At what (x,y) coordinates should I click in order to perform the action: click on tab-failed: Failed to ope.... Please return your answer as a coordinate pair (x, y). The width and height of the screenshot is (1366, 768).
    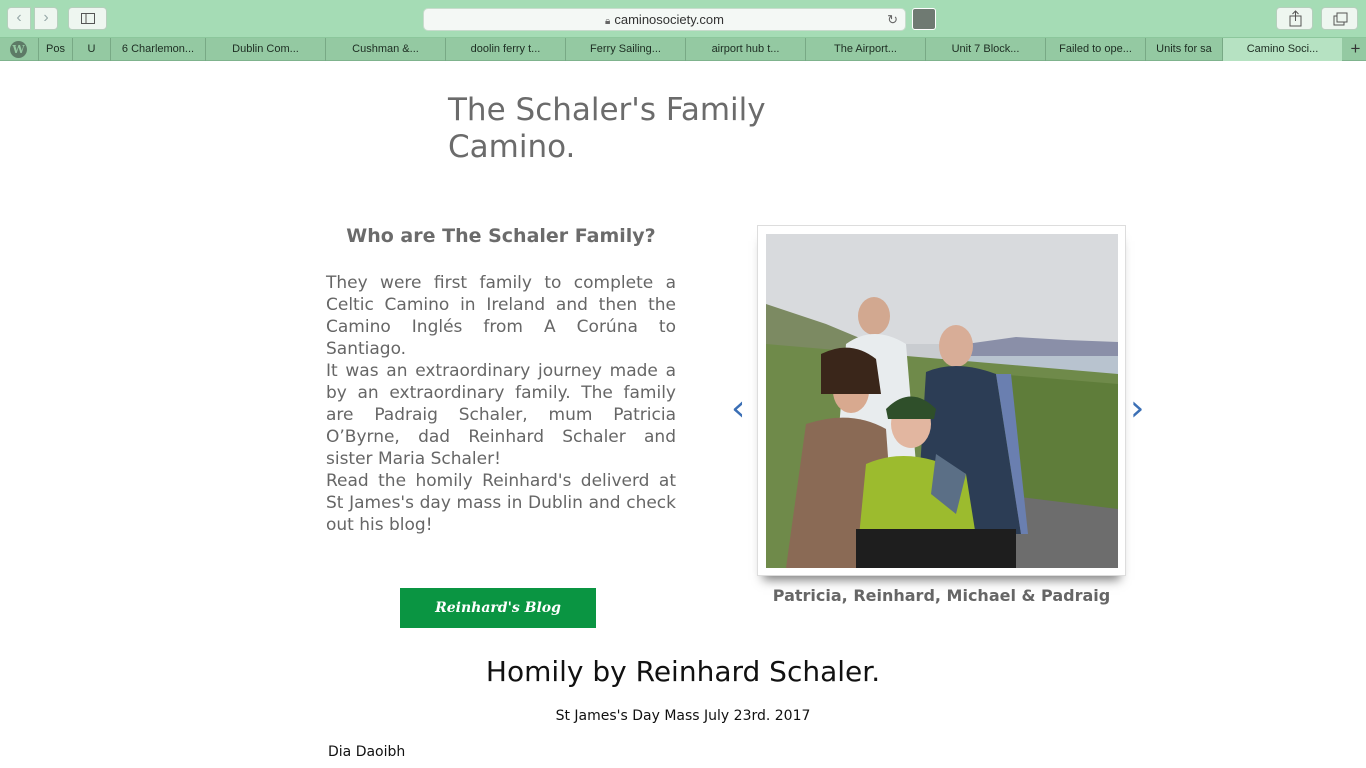
    Looking at the image, I should click on (1095, 49).